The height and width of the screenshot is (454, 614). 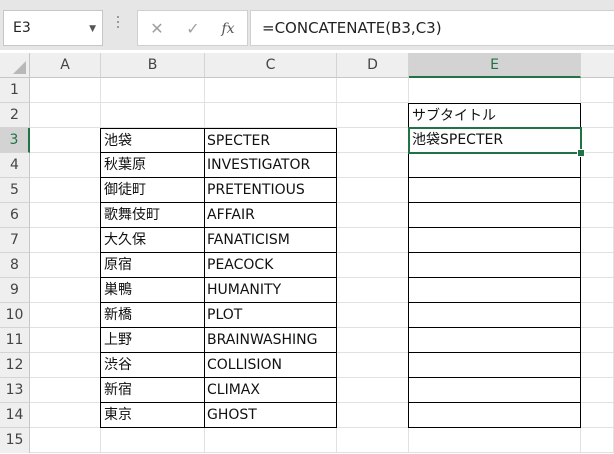 I want to click on cell-f8, so click(x=597, y=265).